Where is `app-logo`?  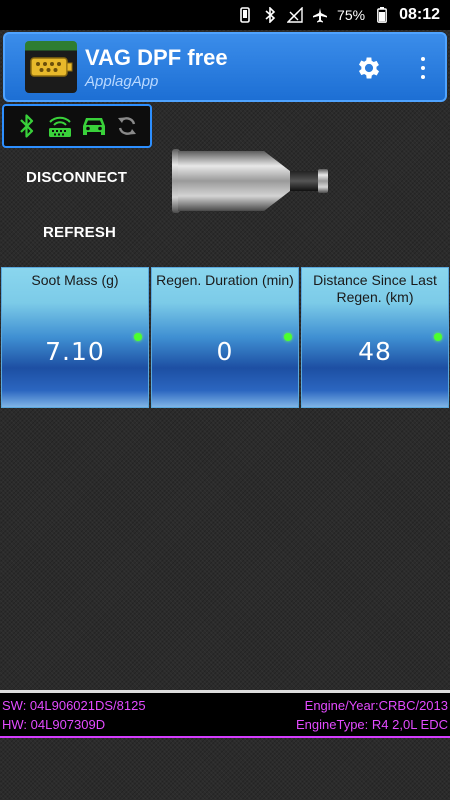
app-logo is located at coordinates (51, 67).